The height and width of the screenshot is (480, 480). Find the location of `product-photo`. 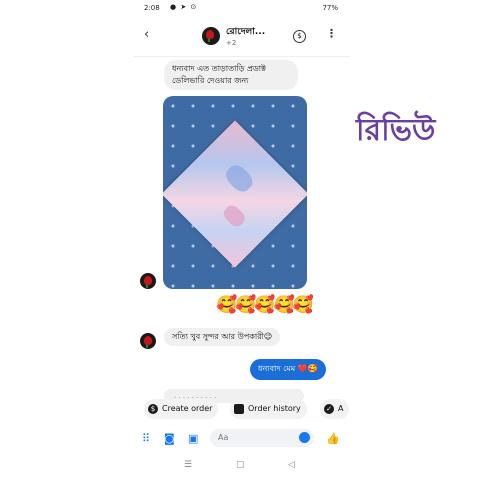

product-photo is located at coordinates (235, 192).